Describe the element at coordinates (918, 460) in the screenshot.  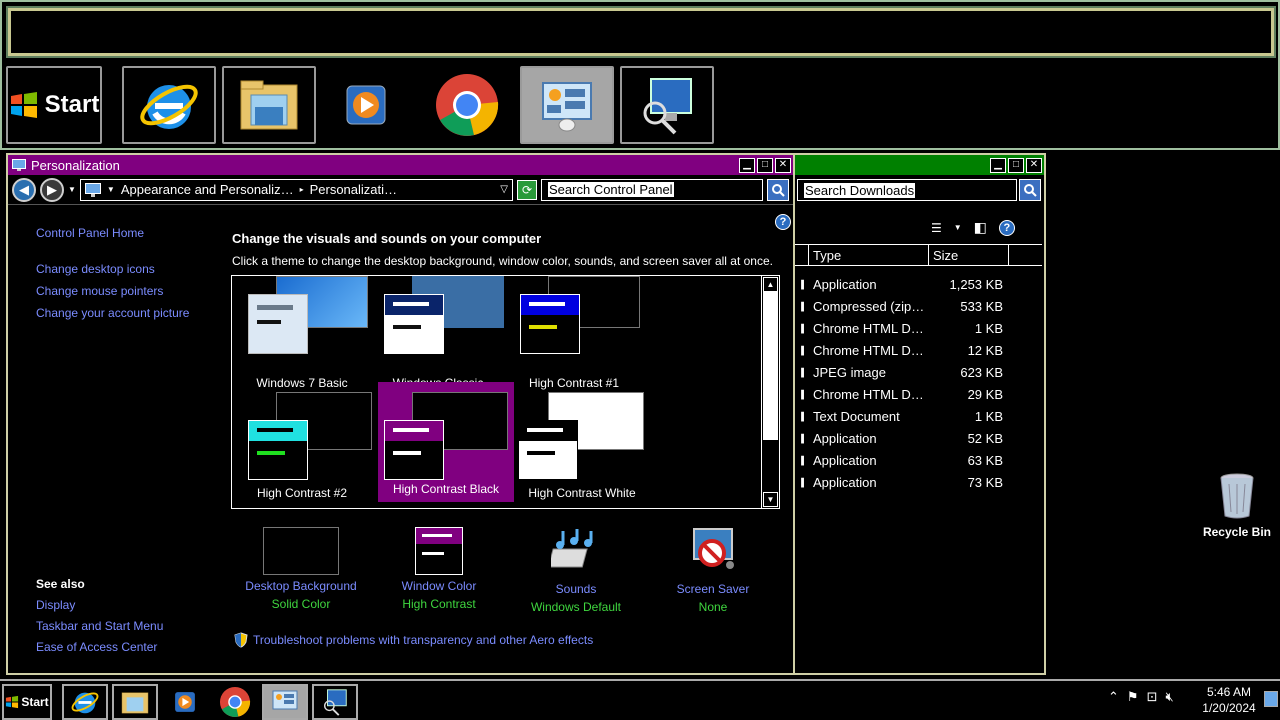
I see `file-row: ▌ Application 63 KB` at that location.